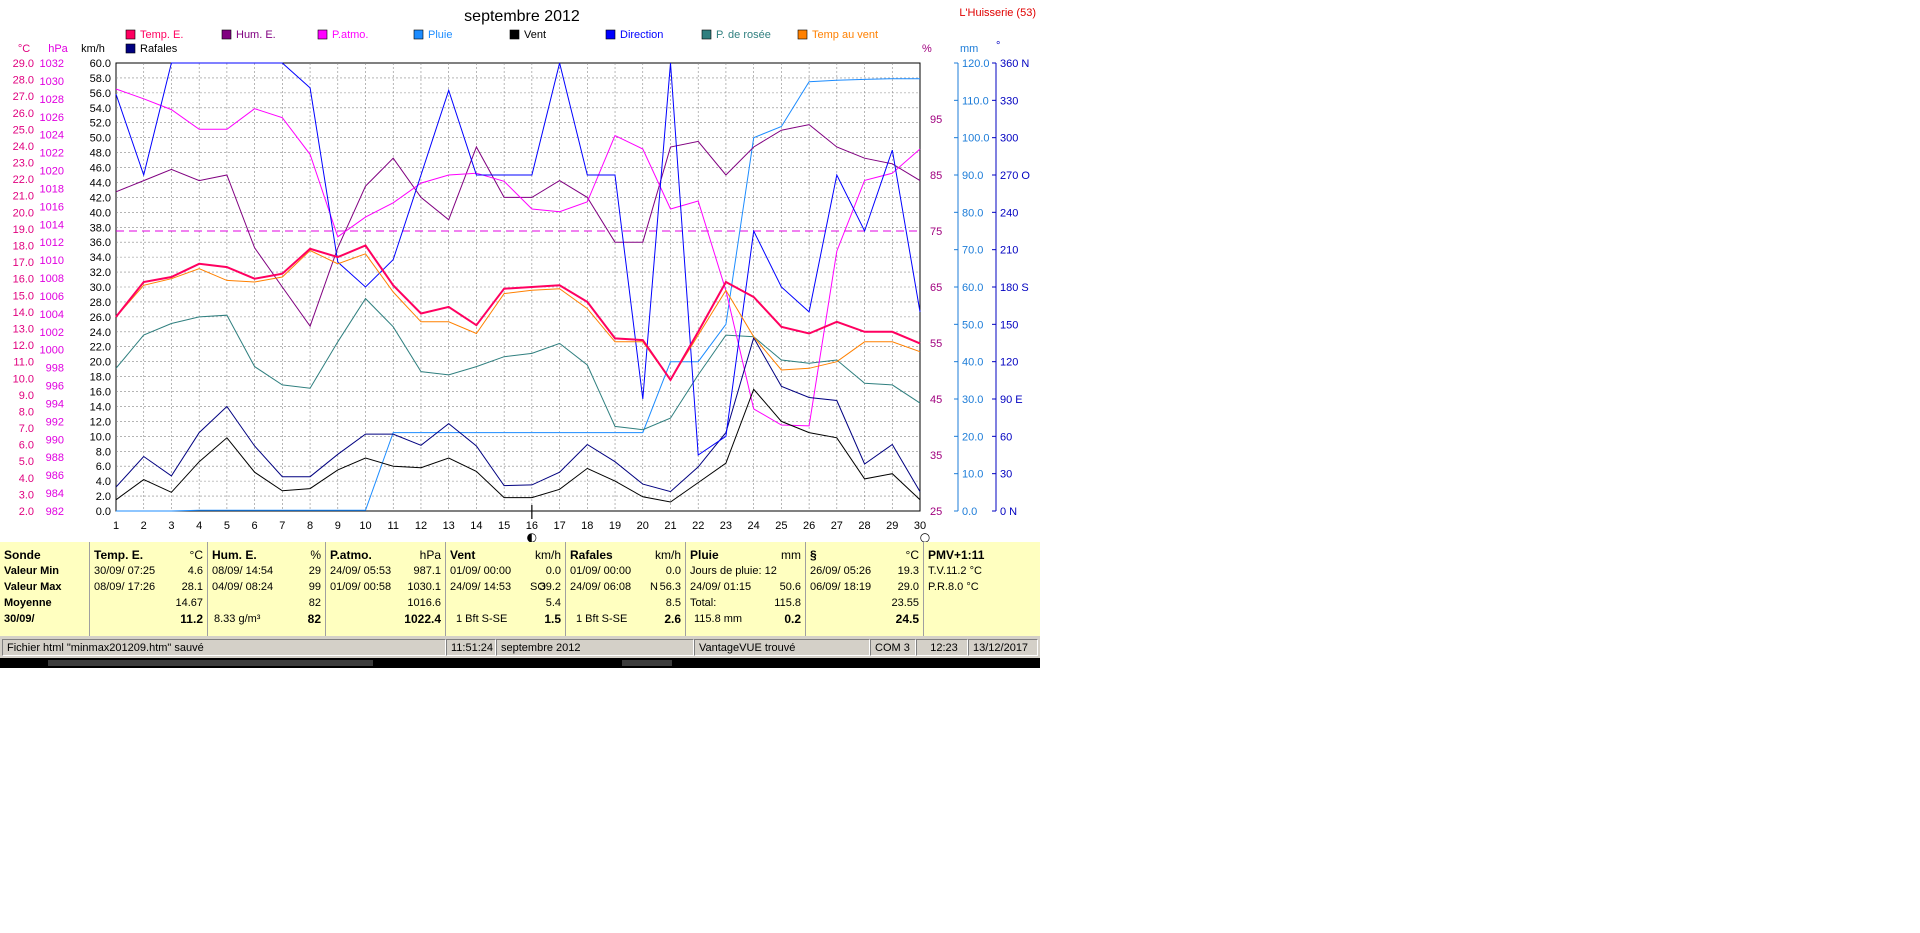 The height and width of the screenshot is (933, 1920). What do you see at coordinates (26, 429) in the screenshot?
I see `y-tick-label-0: 7.0` at bounding box center [26, 429].